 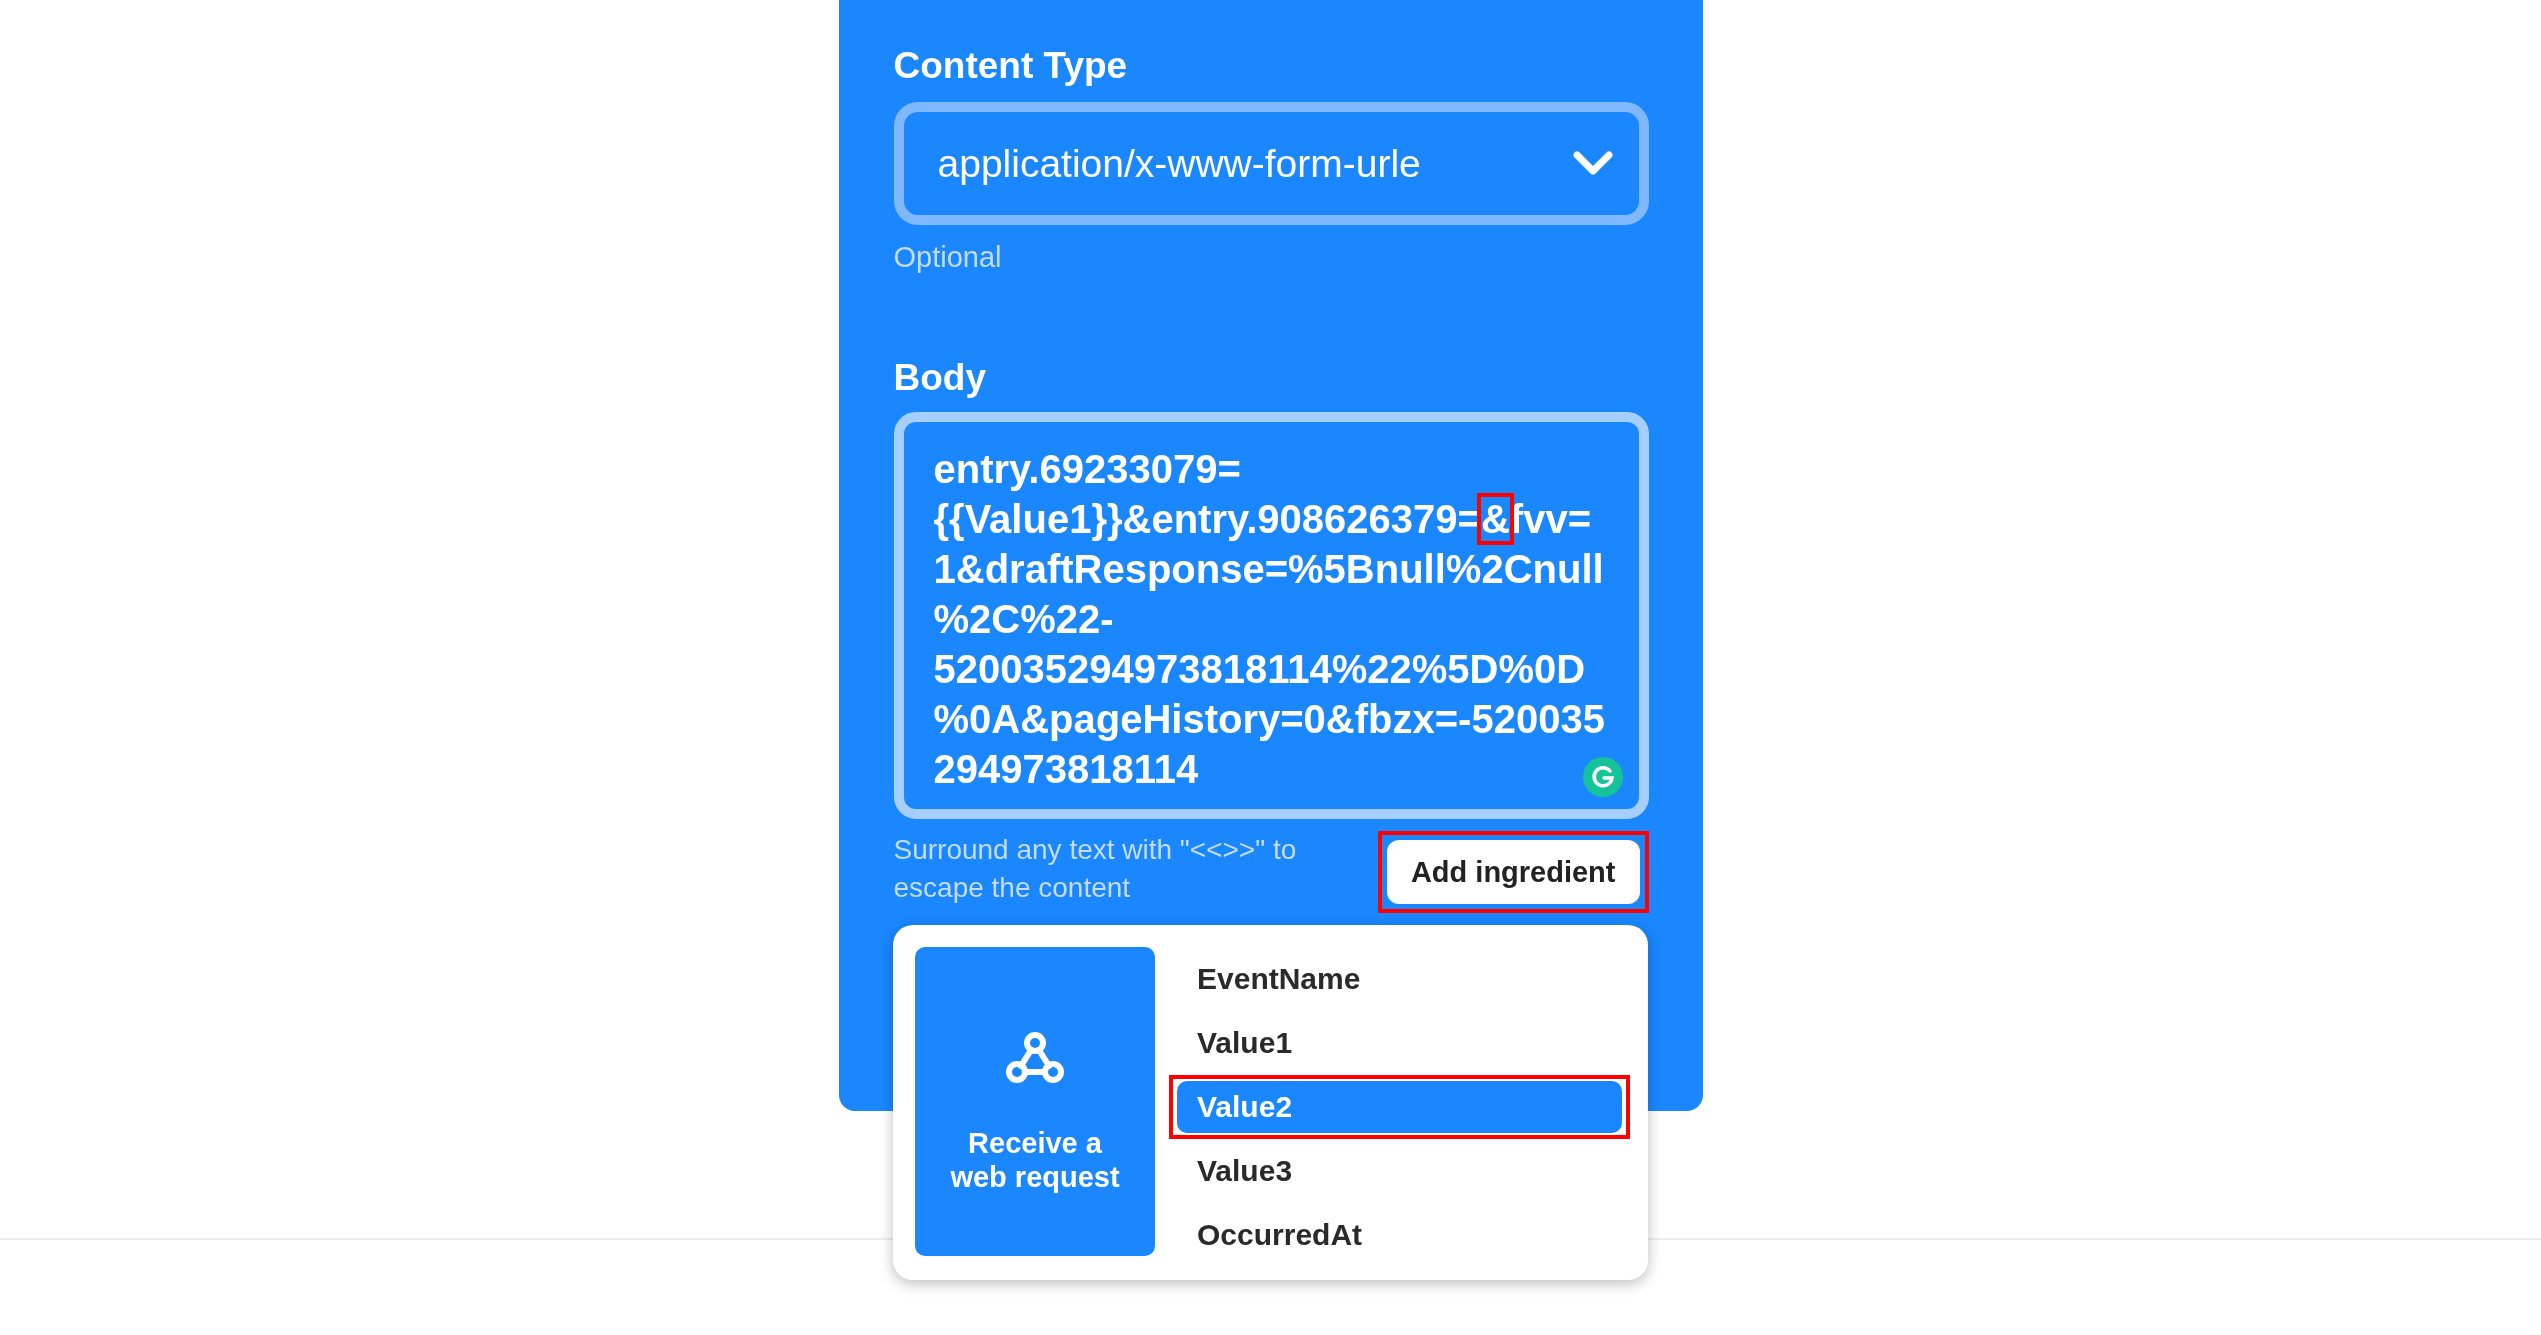 What do you see at coordinates (1271, 163) in the screenshot?
I see `content-type-select: application/x-www-form-urle` at bounding box center [1271, 163].